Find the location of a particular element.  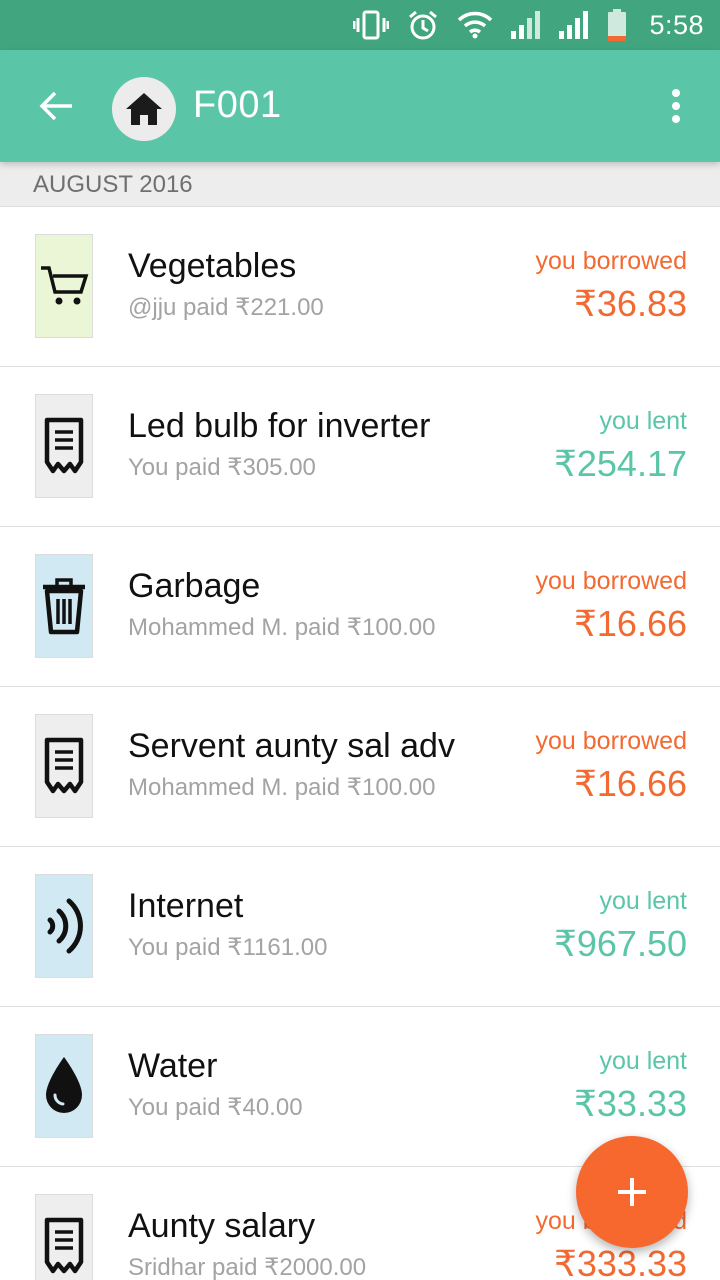

arrow-left-icon is located at coordinates (55, 106).